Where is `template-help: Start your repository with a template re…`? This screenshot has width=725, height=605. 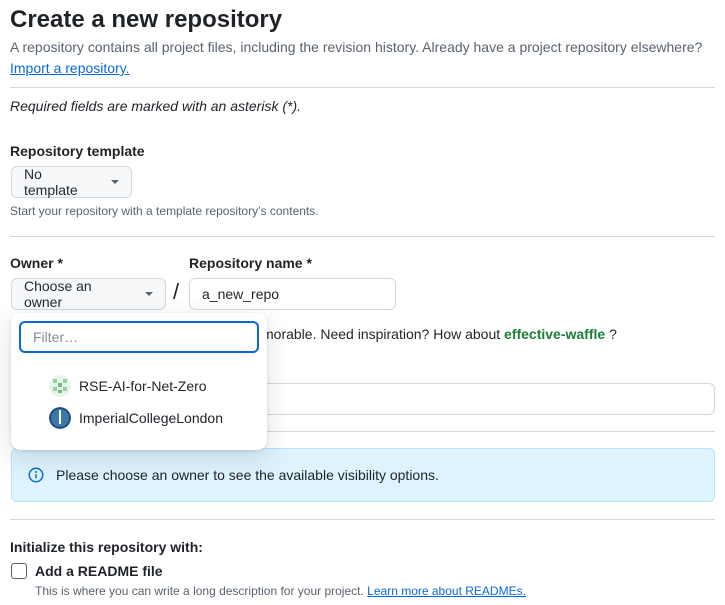
template-help: Start your repository with a template re… is located at coordinates (164, 211).